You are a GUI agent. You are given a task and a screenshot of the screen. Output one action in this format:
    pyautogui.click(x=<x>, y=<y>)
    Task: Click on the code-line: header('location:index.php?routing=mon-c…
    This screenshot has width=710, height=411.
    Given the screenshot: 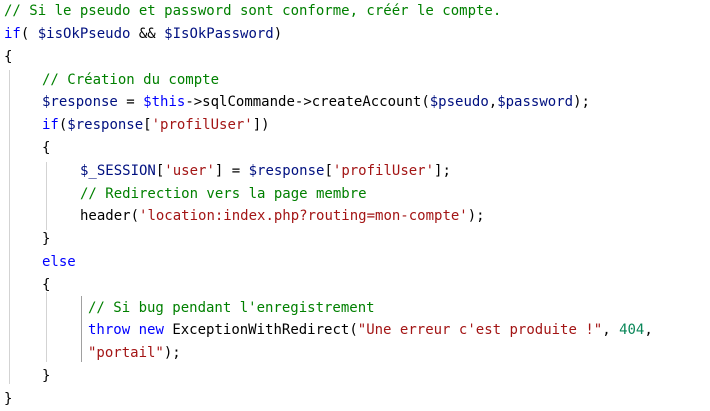 What is the action you would take?
    pyautogui.click(x=282, y=216)
    